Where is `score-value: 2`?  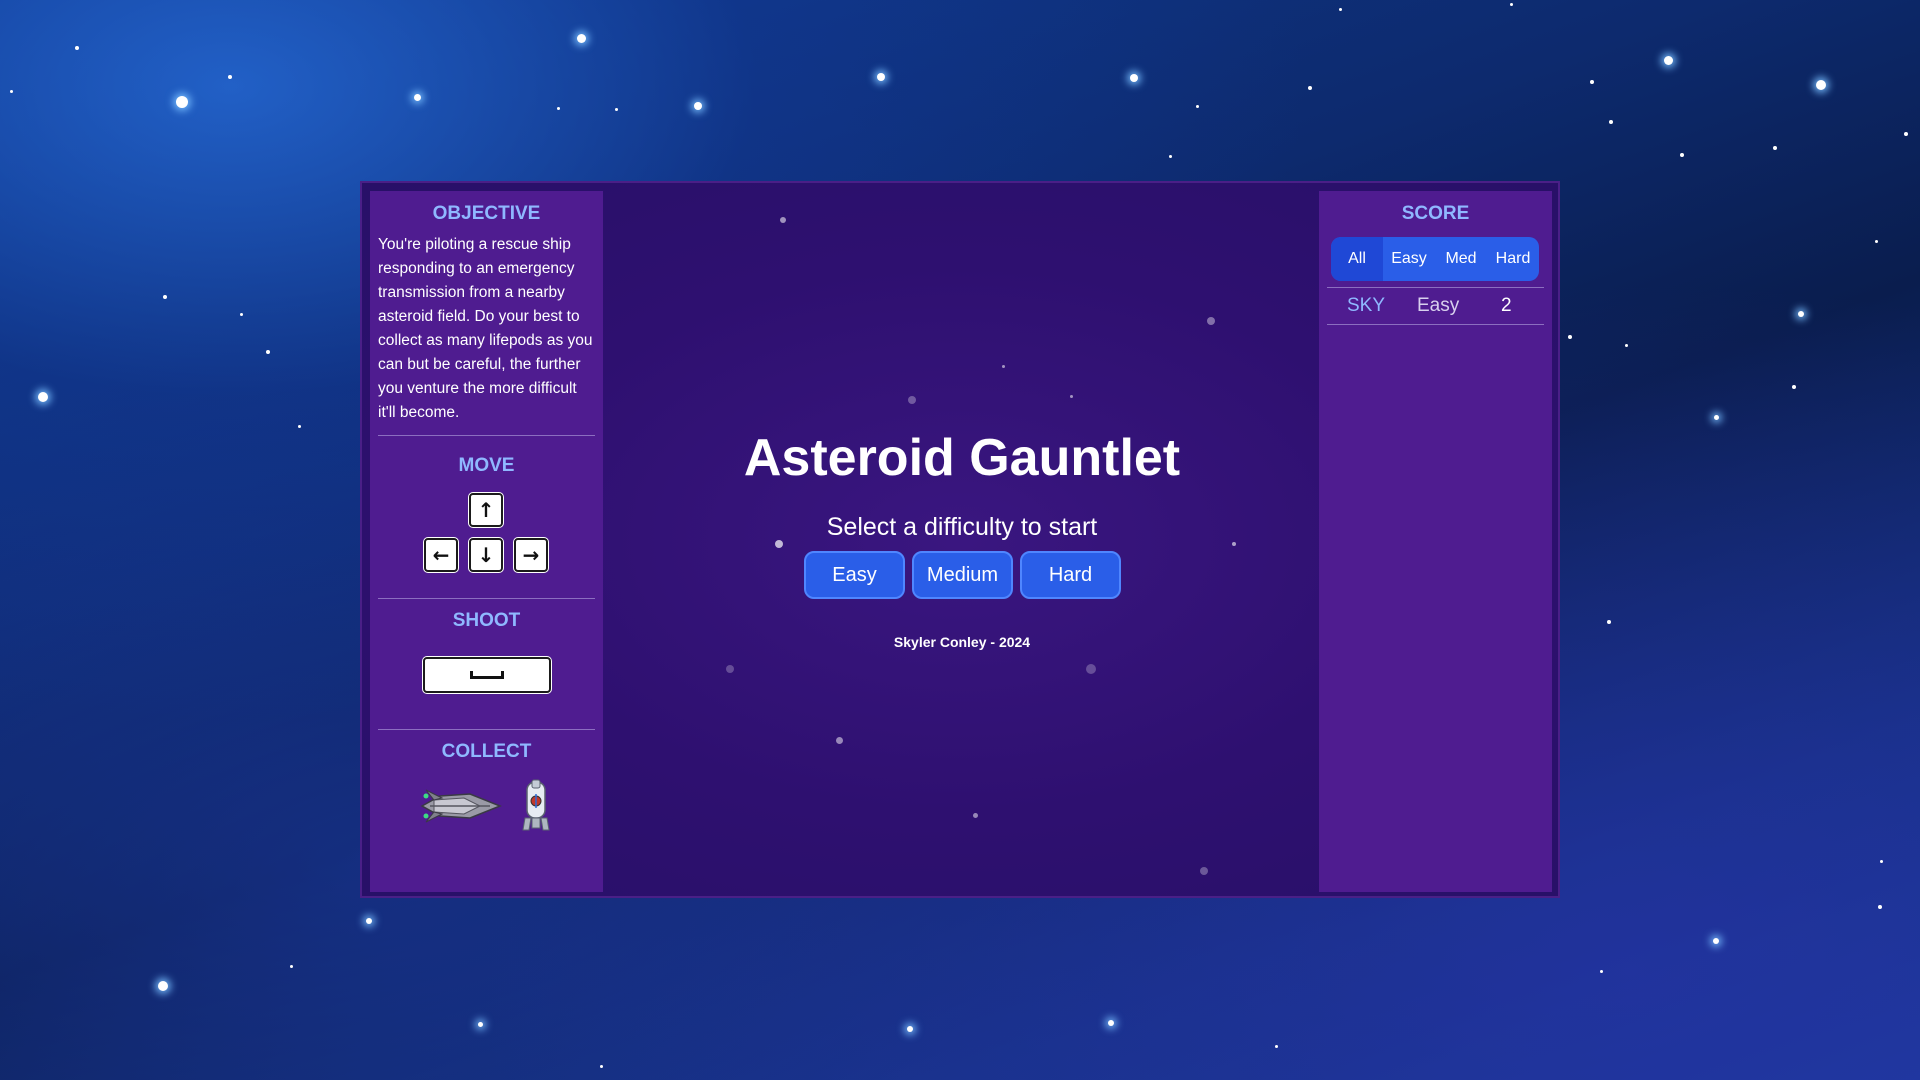 score-value: 2 is located at coordinates (1506, 305).